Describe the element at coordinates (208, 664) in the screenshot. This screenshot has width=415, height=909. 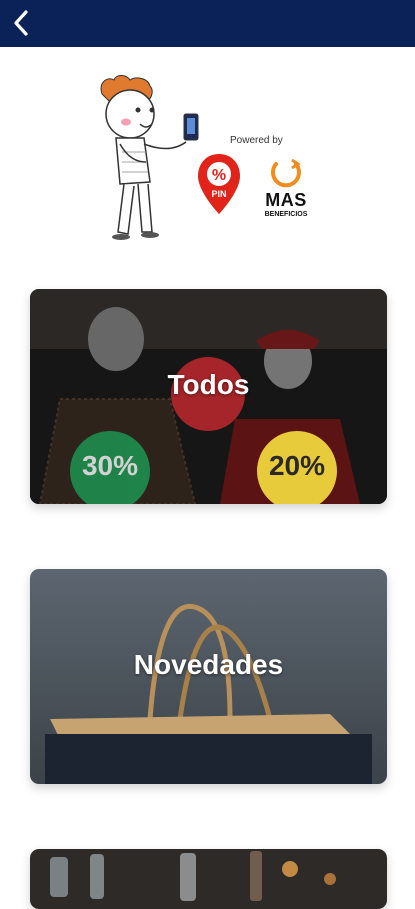
I see `category-title: Novedades` at that location.